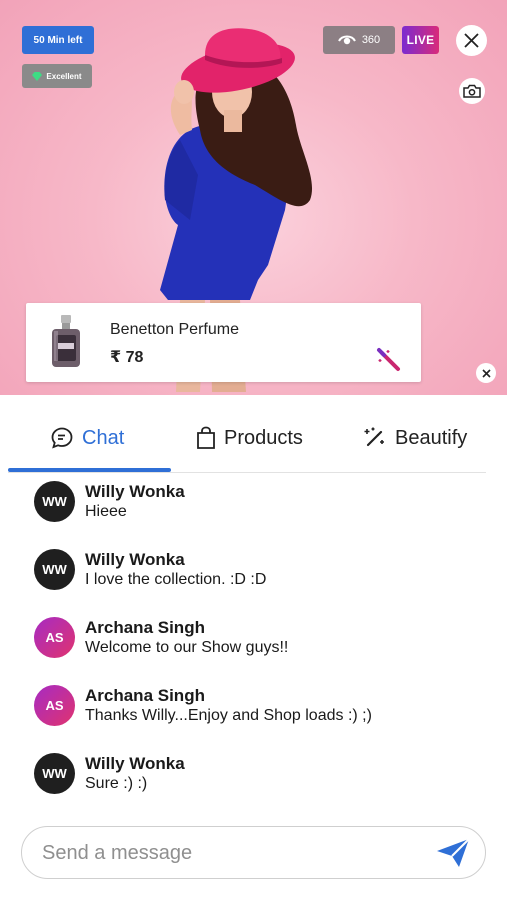 Image resolution: width=507 pixels, height=900 pixels. What do you see at coordinates (431, 437) in the screenshot?
I see `tab-beautify-label: Beautify` at bounding box center [431, 437].